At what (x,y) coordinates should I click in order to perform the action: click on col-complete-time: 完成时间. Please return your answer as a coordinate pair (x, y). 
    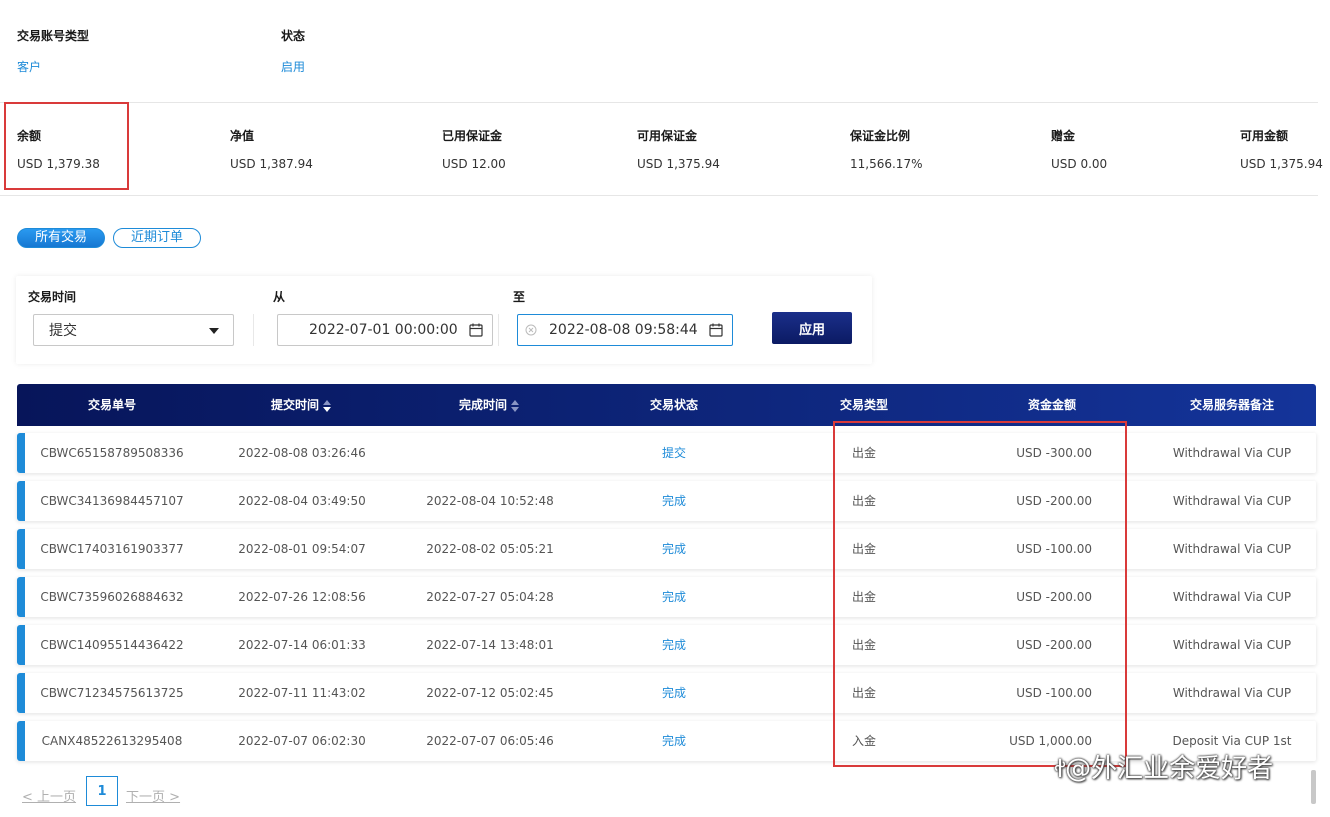
    Looking at the image, I should click on (489, 405).